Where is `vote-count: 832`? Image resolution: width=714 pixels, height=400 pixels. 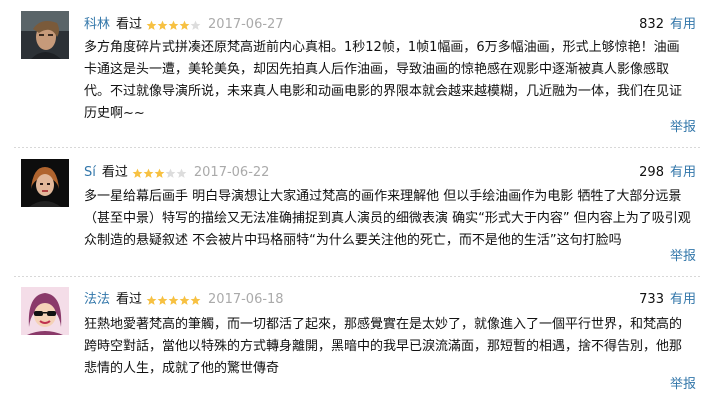 vote-count: 832 is located at coordinates (651, 24).